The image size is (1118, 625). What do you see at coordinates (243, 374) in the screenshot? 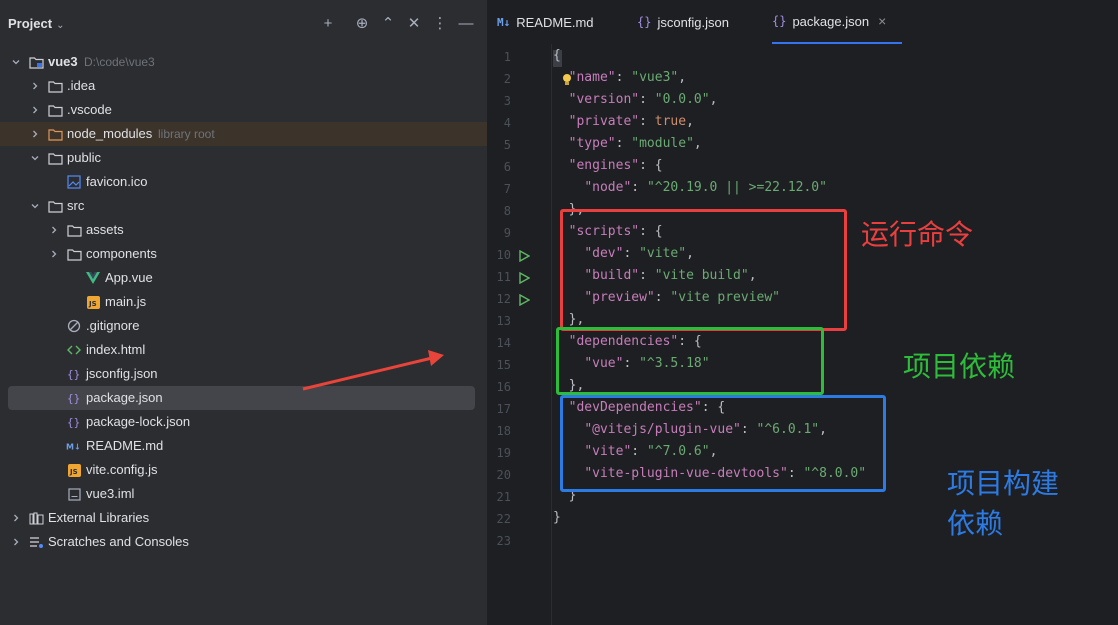
I see `tree-item: {} jsconfig.json` at bounding box center [243, 374].